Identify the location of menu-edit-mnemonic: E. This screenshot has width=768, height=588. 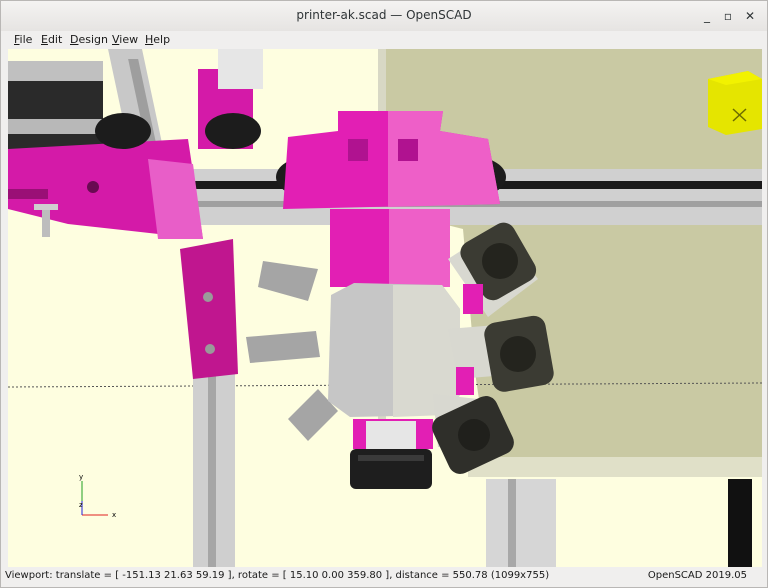
(44, 39).